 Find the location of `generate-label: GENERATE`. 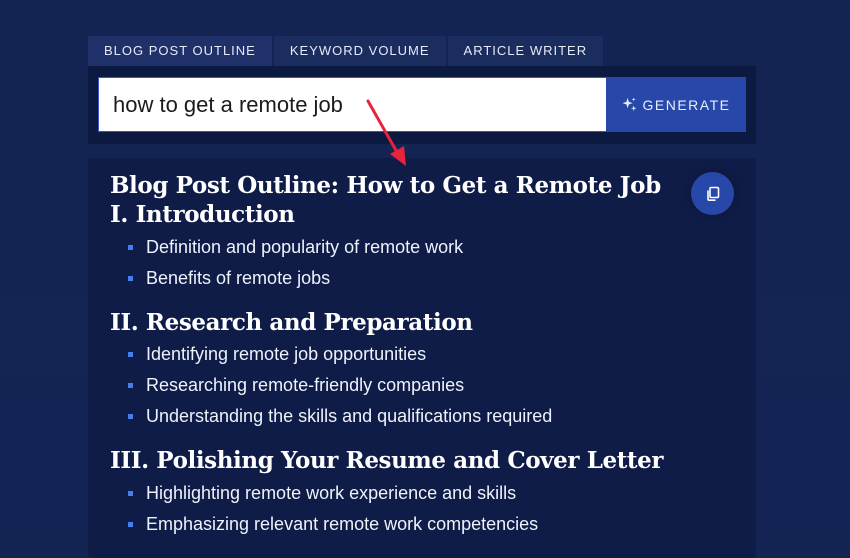

generate-label: GENERATE is located at coordinates (686, 104).